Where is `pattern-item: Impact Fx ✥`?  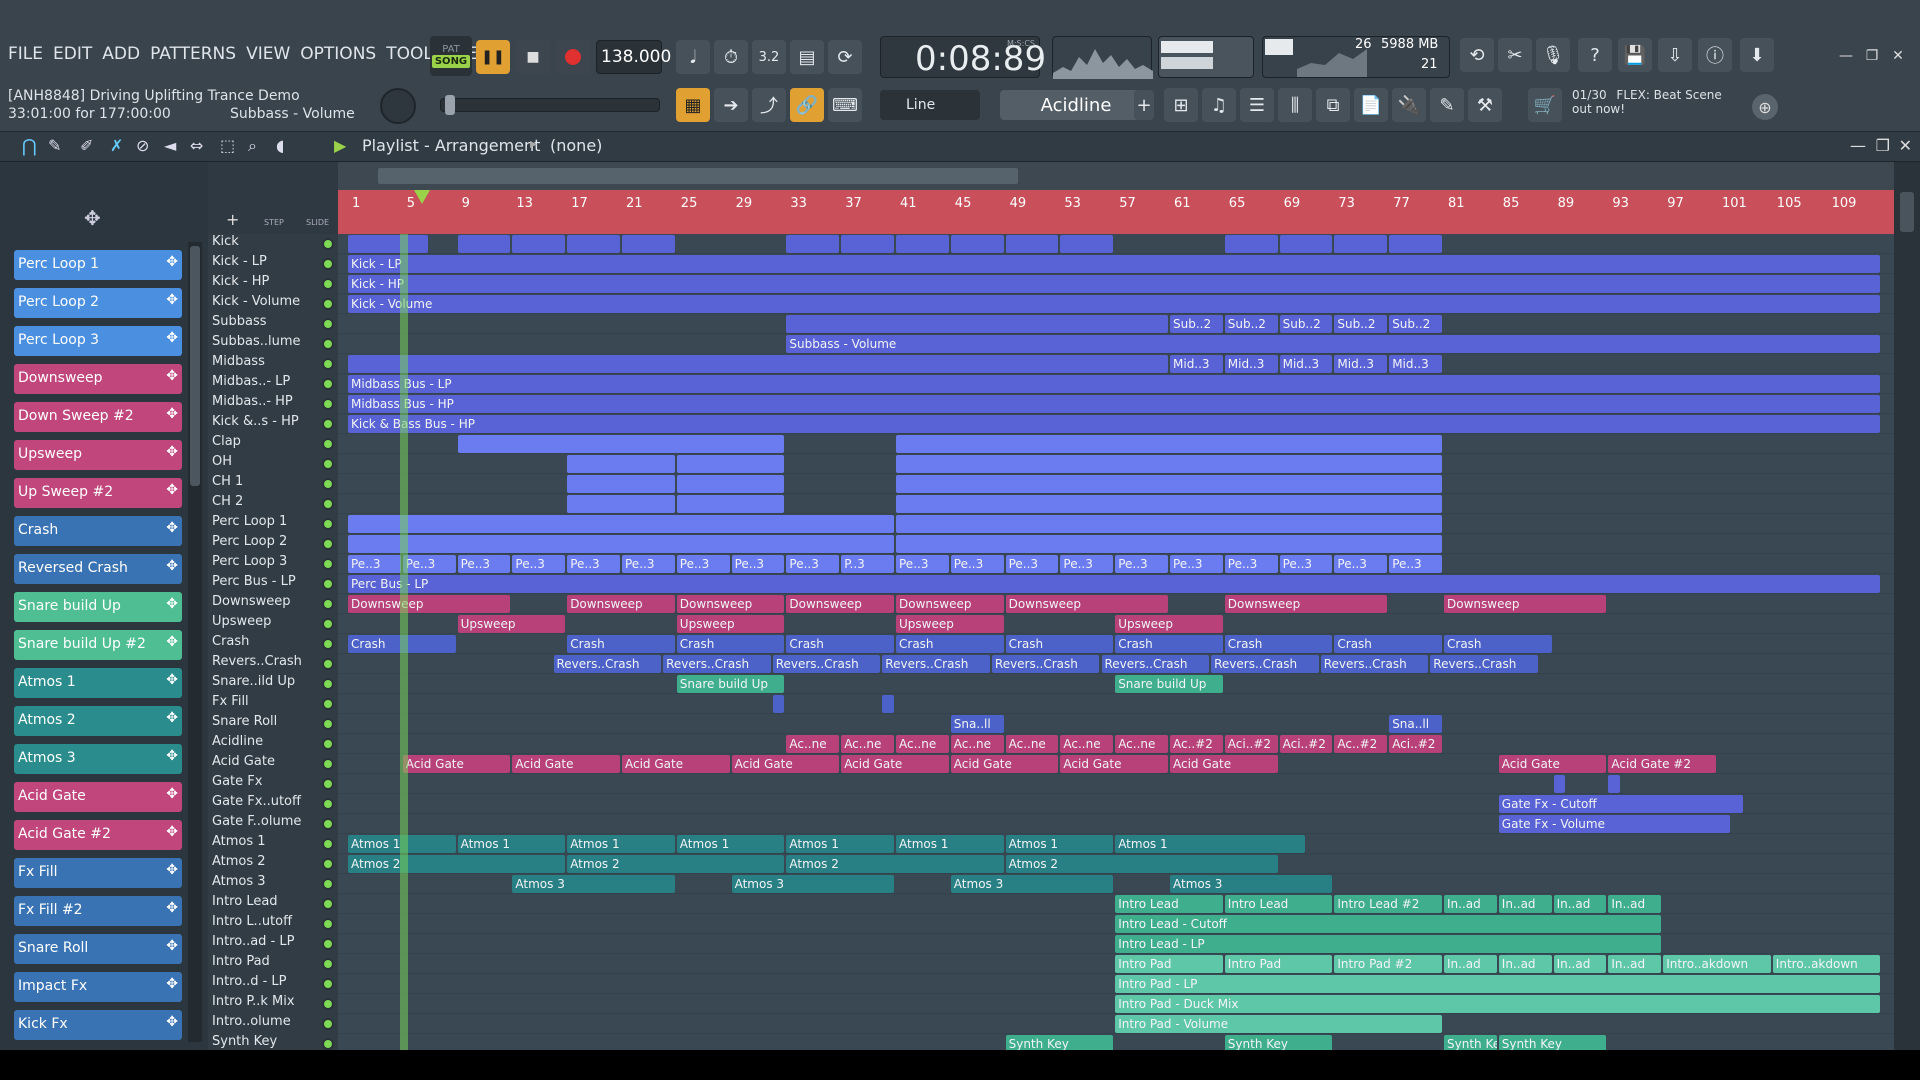
pattern-item: Impact Fx ✥ is located at coordinates (98, 987).